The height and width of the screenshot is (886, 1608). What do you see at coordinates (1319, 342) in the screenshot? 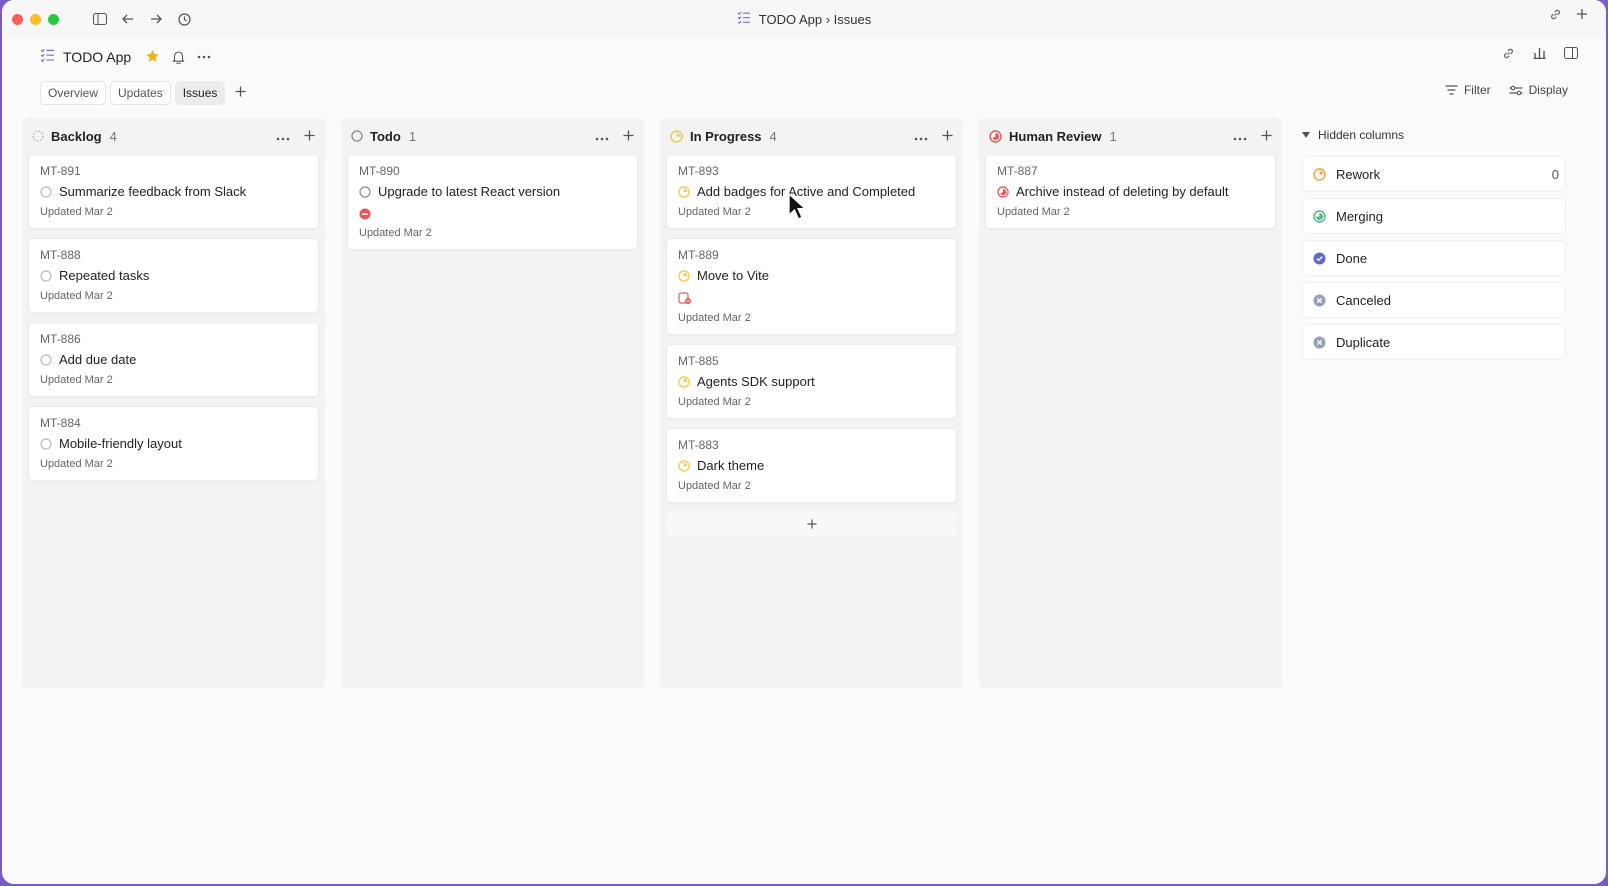
I see `duplicate-x-icon` at bounding box center [1319, 342].